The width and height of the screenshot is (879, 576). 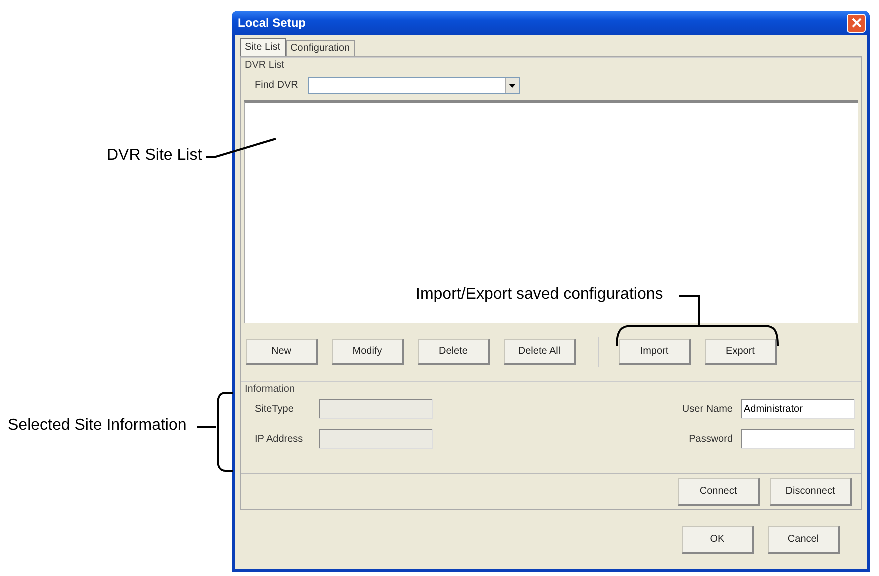 I want to click on field-label: SiteType, so click(x=275, y=409).